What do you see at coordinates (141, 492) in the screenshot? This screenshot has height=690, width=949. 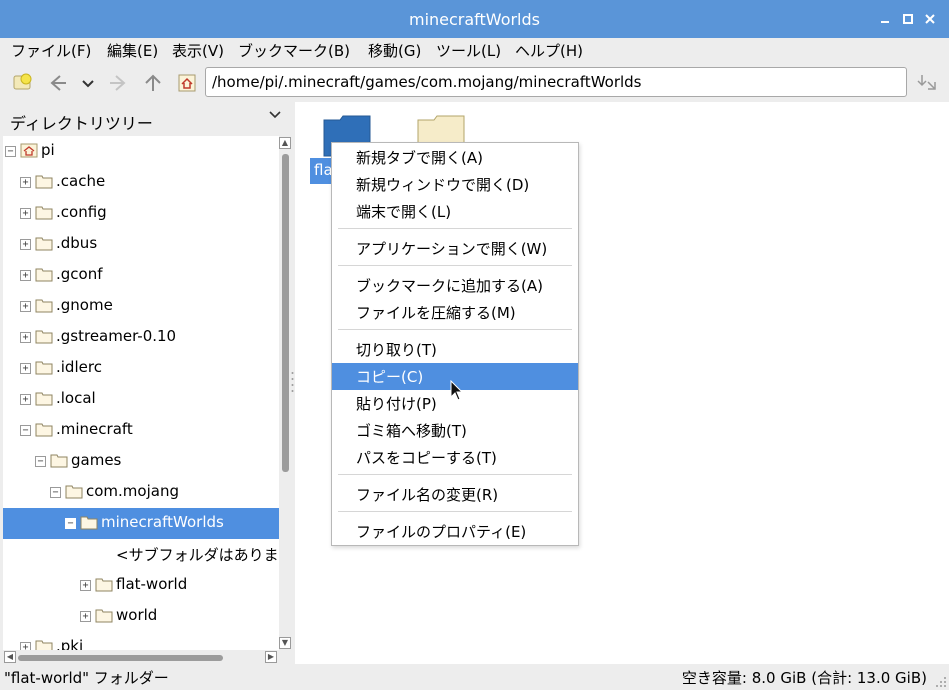 I see `tree-item-com-mojang: − com.mojang` at bounding box center [141, 492].